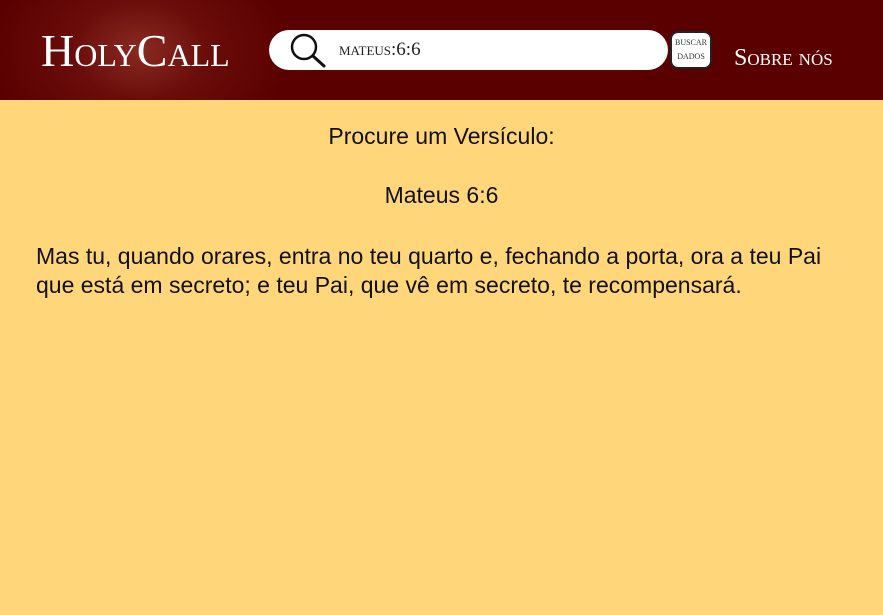 The width and height of the screenshot is (883, 615). Describe the element at coordinates (783, 58) in the screenshot. I see `about-link: Sobre nós` at that location.